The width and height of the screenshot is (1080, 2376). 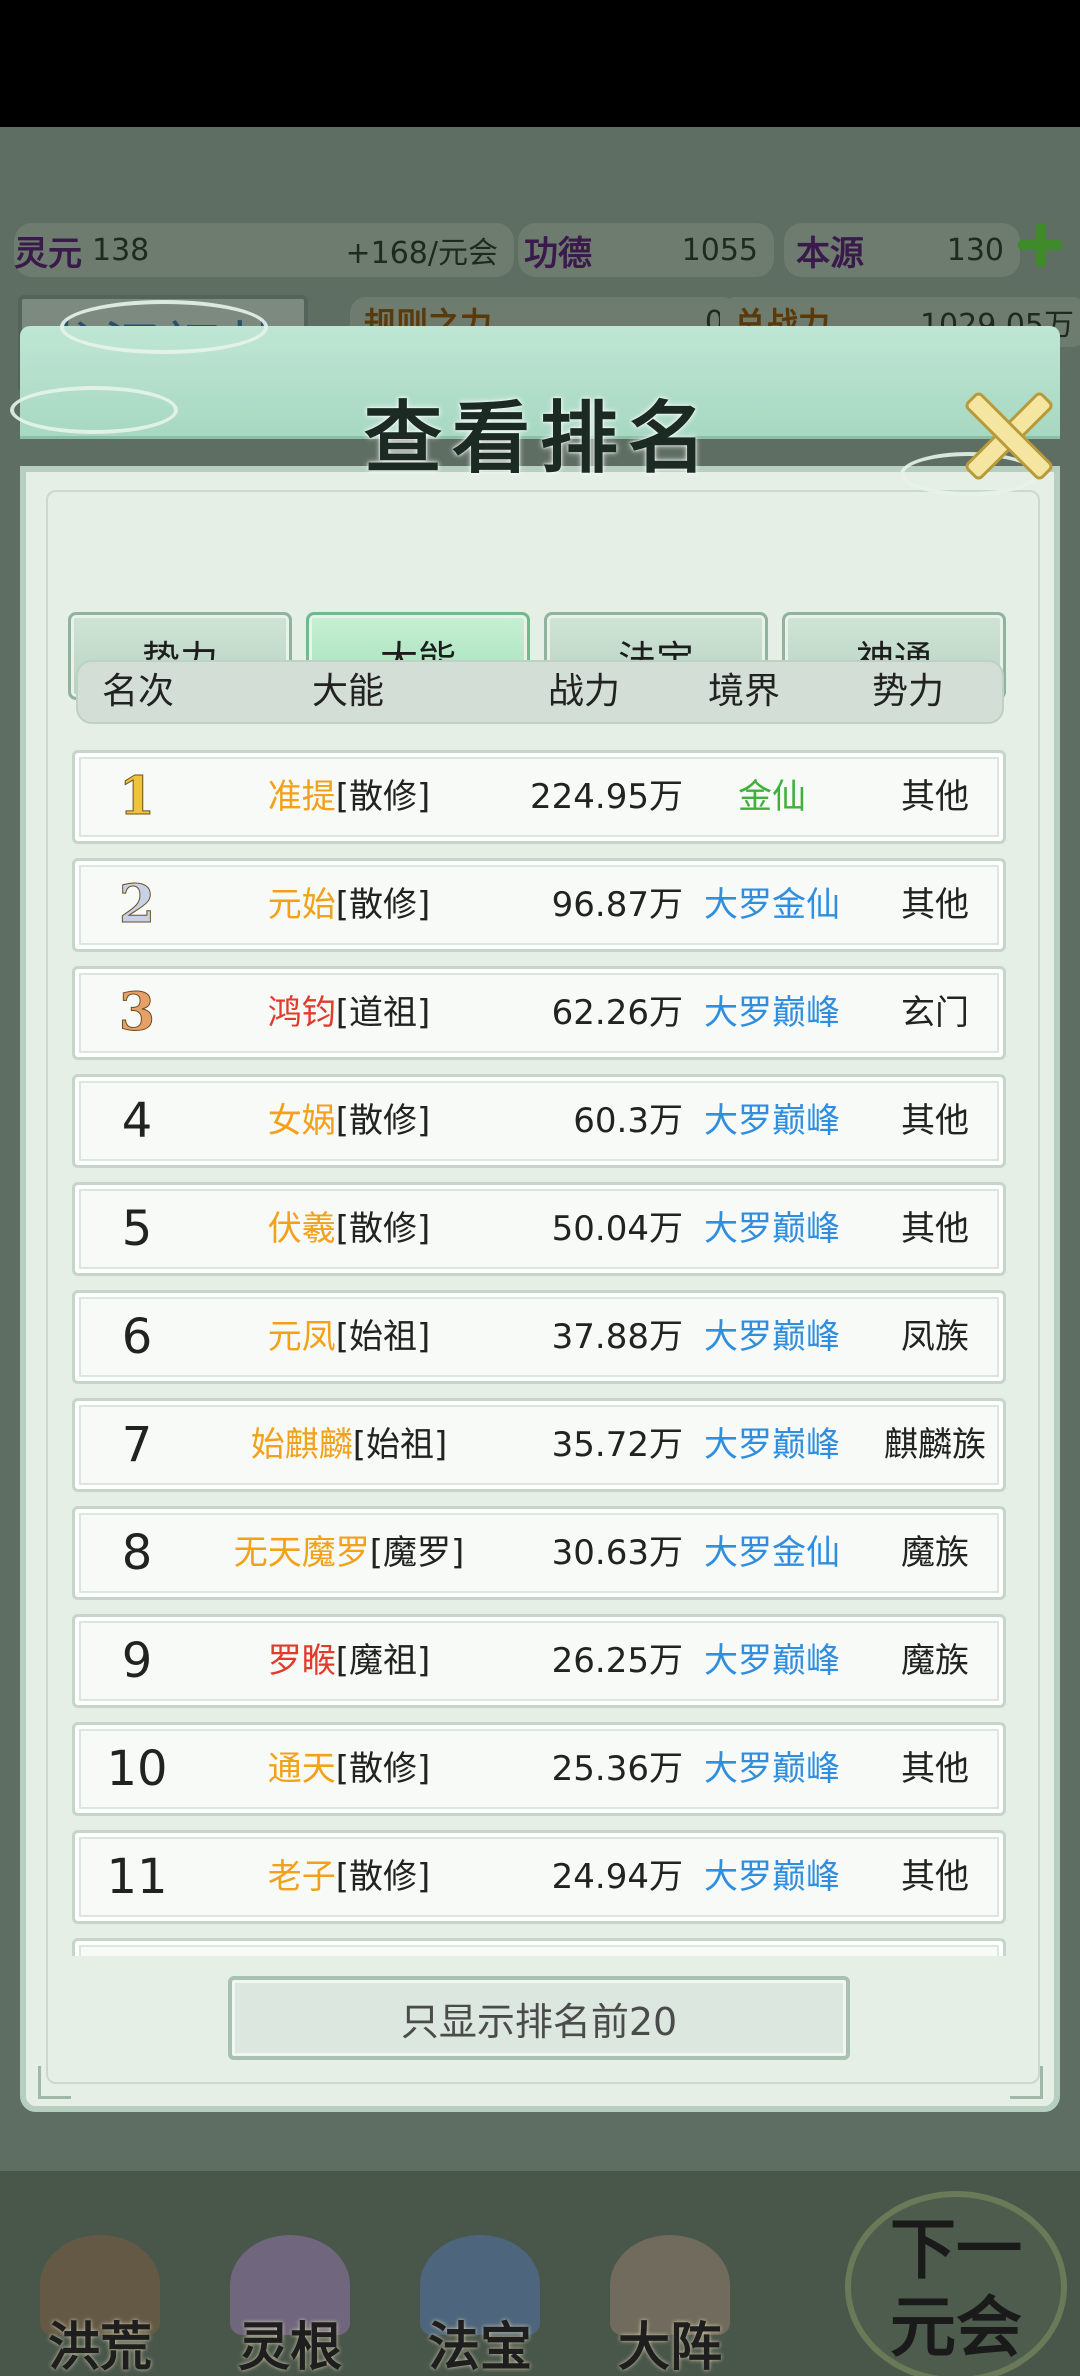 I want to click on ranking-row: 6 元凤[始祖] 37.88万 大罗巅峰 凤族, so click(x=539, y=1337).